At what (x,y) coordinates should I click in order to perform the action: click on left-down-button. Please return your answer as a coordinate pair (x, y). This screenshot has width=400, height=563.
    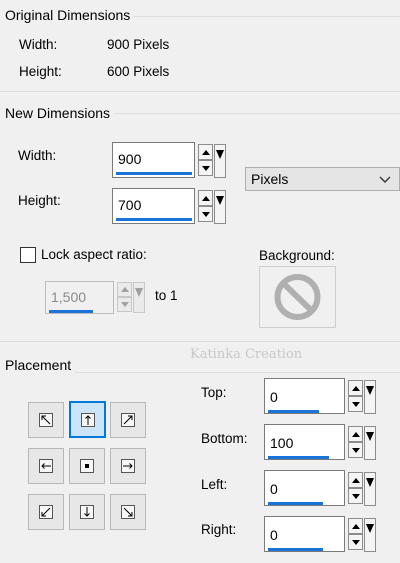
    Looking at the image, I should click on (355, 496).